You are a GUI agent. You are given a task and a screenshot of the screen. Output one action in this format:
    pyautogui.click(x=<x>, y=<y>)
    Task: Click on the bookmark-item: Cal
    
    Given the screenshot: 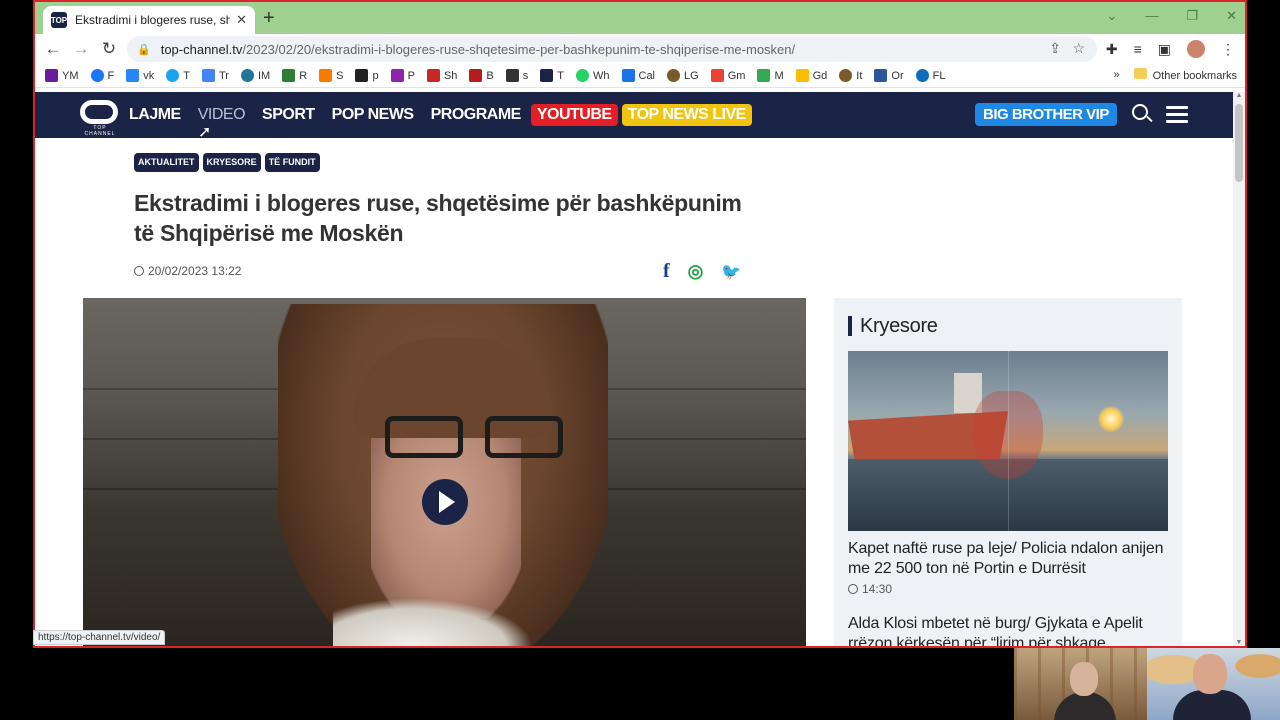 What is the action you would take?
    pyautogui.click(x=638, y=75)
    